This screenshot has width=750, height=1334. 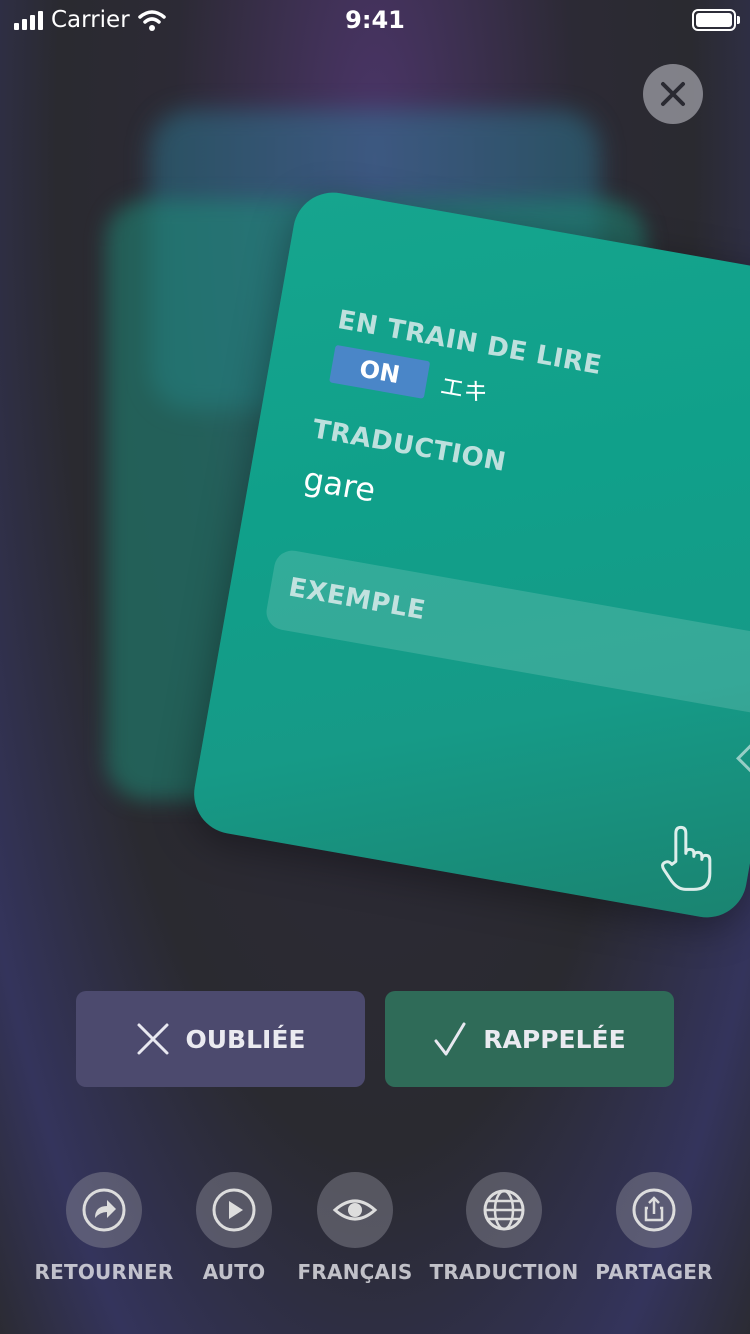 I want to click on remembered-label: RAPPELÉE, so click(x=554, y=1039).